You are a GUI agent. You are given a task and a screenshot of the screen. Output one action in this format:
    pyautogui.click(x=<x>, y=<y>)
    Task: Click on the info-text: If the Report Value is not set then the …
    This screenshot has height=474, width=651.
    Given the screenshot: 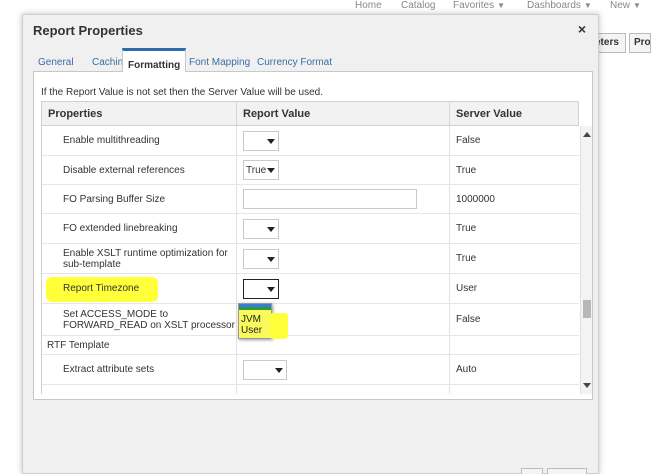 What is the action you would take?
    pyautogui.click(x=182, y=92)
    